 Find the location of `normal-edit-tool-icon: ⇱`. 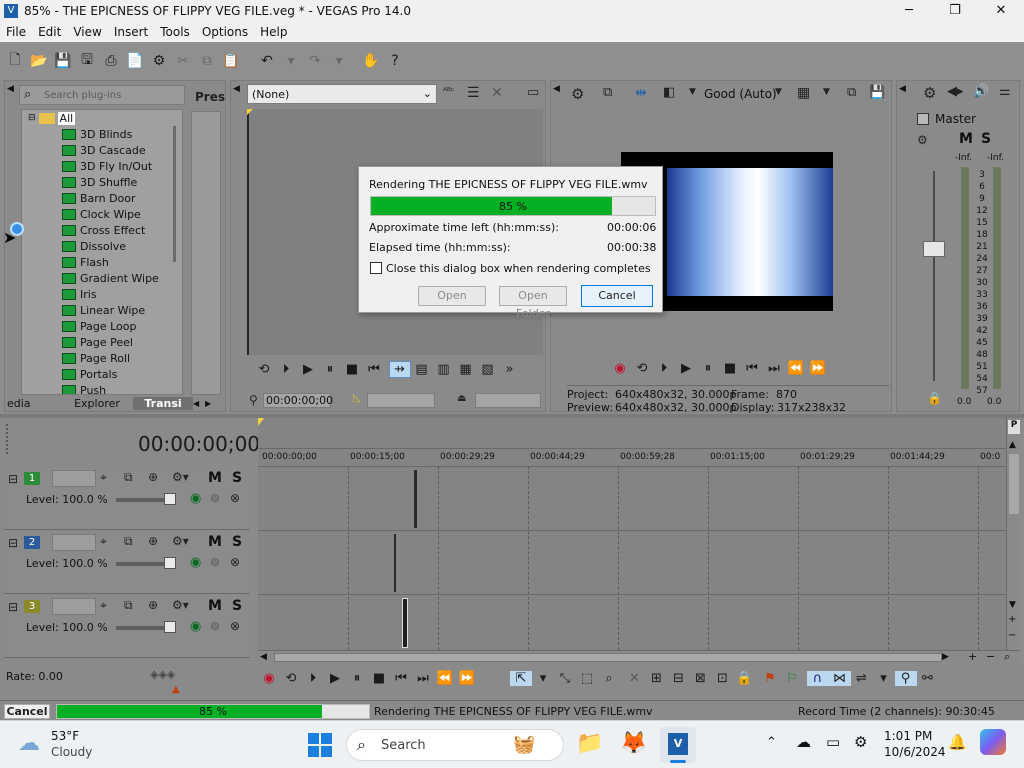

normal-edit-tool-icon: ⇱ is located at coordinates (521, 678).